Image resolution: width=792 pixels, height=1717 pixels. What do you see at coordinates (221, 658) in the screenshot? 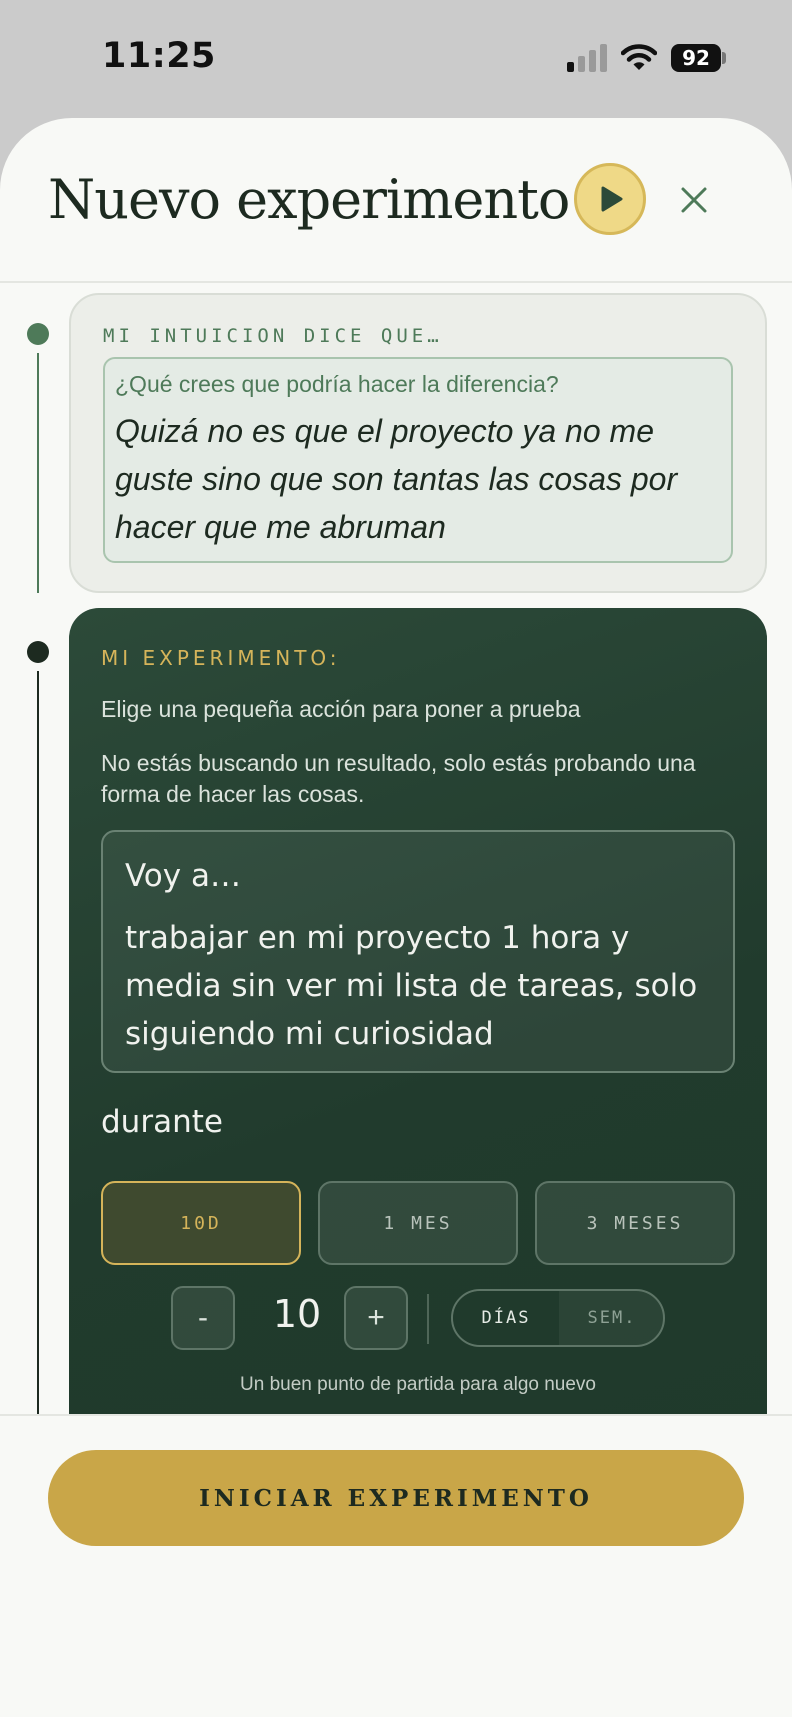
I see `experiment-eyebrow: MI EXPERIMENTO:` at bounding box center [221, 658].